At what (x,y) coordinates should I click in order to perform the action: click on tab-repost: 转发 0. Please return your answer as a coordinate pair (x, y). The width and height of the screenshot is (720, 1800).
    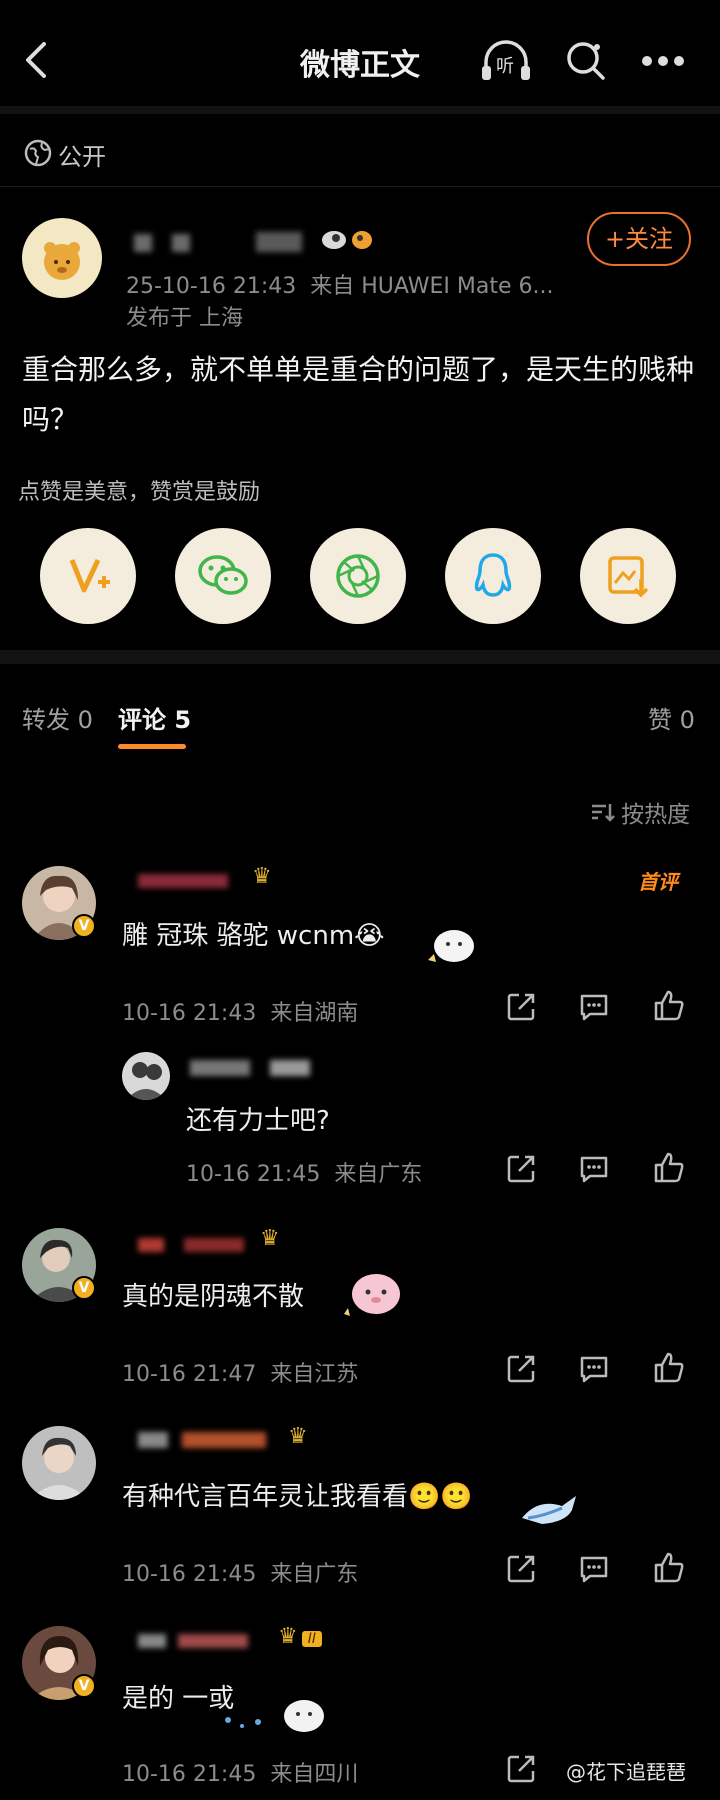
    Looking at the image, I should click on (57, 717).